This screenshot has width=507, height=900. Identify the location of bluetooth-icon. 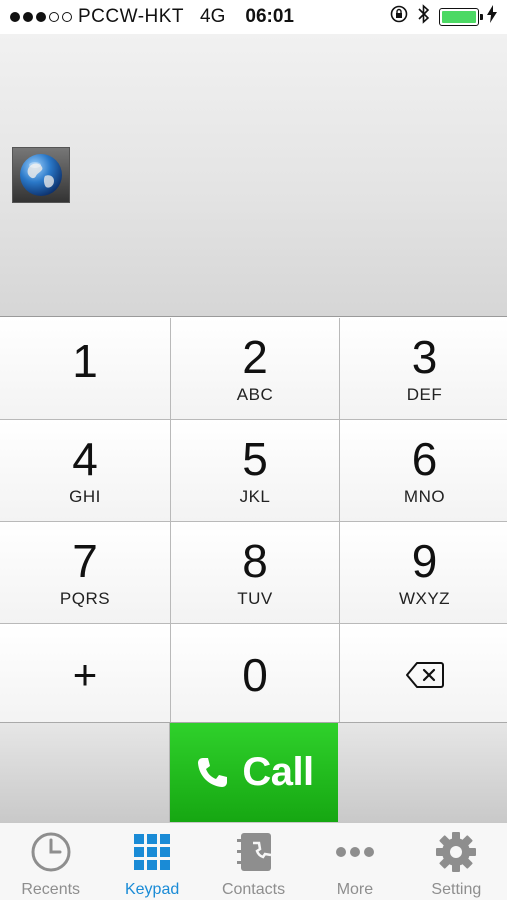
(424, 17).